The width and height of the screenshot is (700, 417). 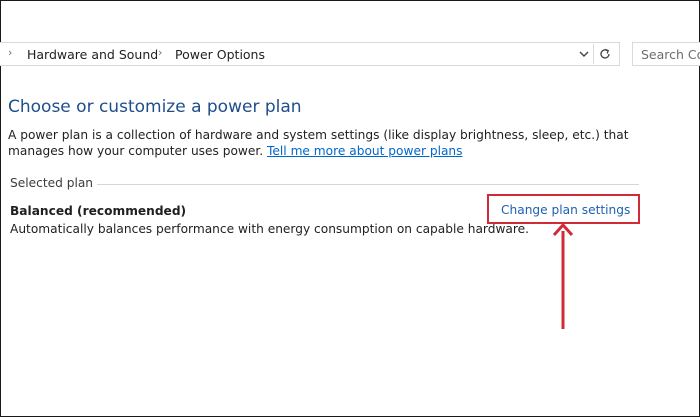 What do you see at coordinates (364, 151) in the screenshot?
I see `learn-more-link: Tell me more about power plans` at bounding box center [364, 151].